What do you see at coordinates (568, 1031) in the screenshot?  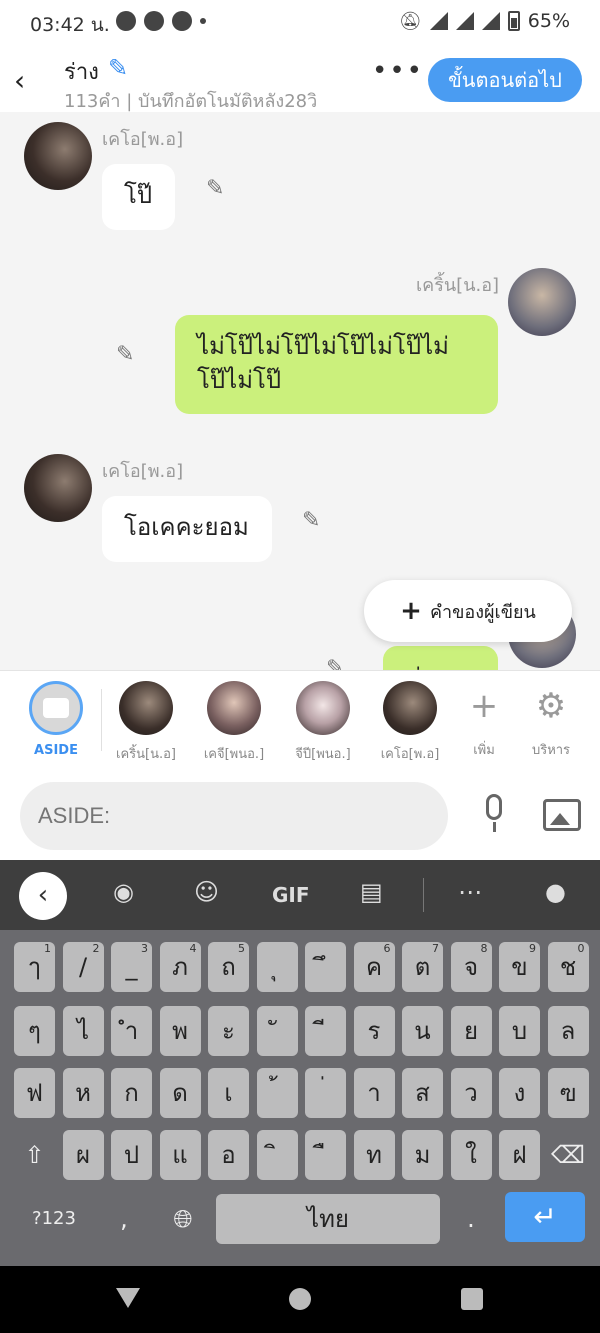 I see `keyboard-key: ล` at bounding box center [568, 1031].